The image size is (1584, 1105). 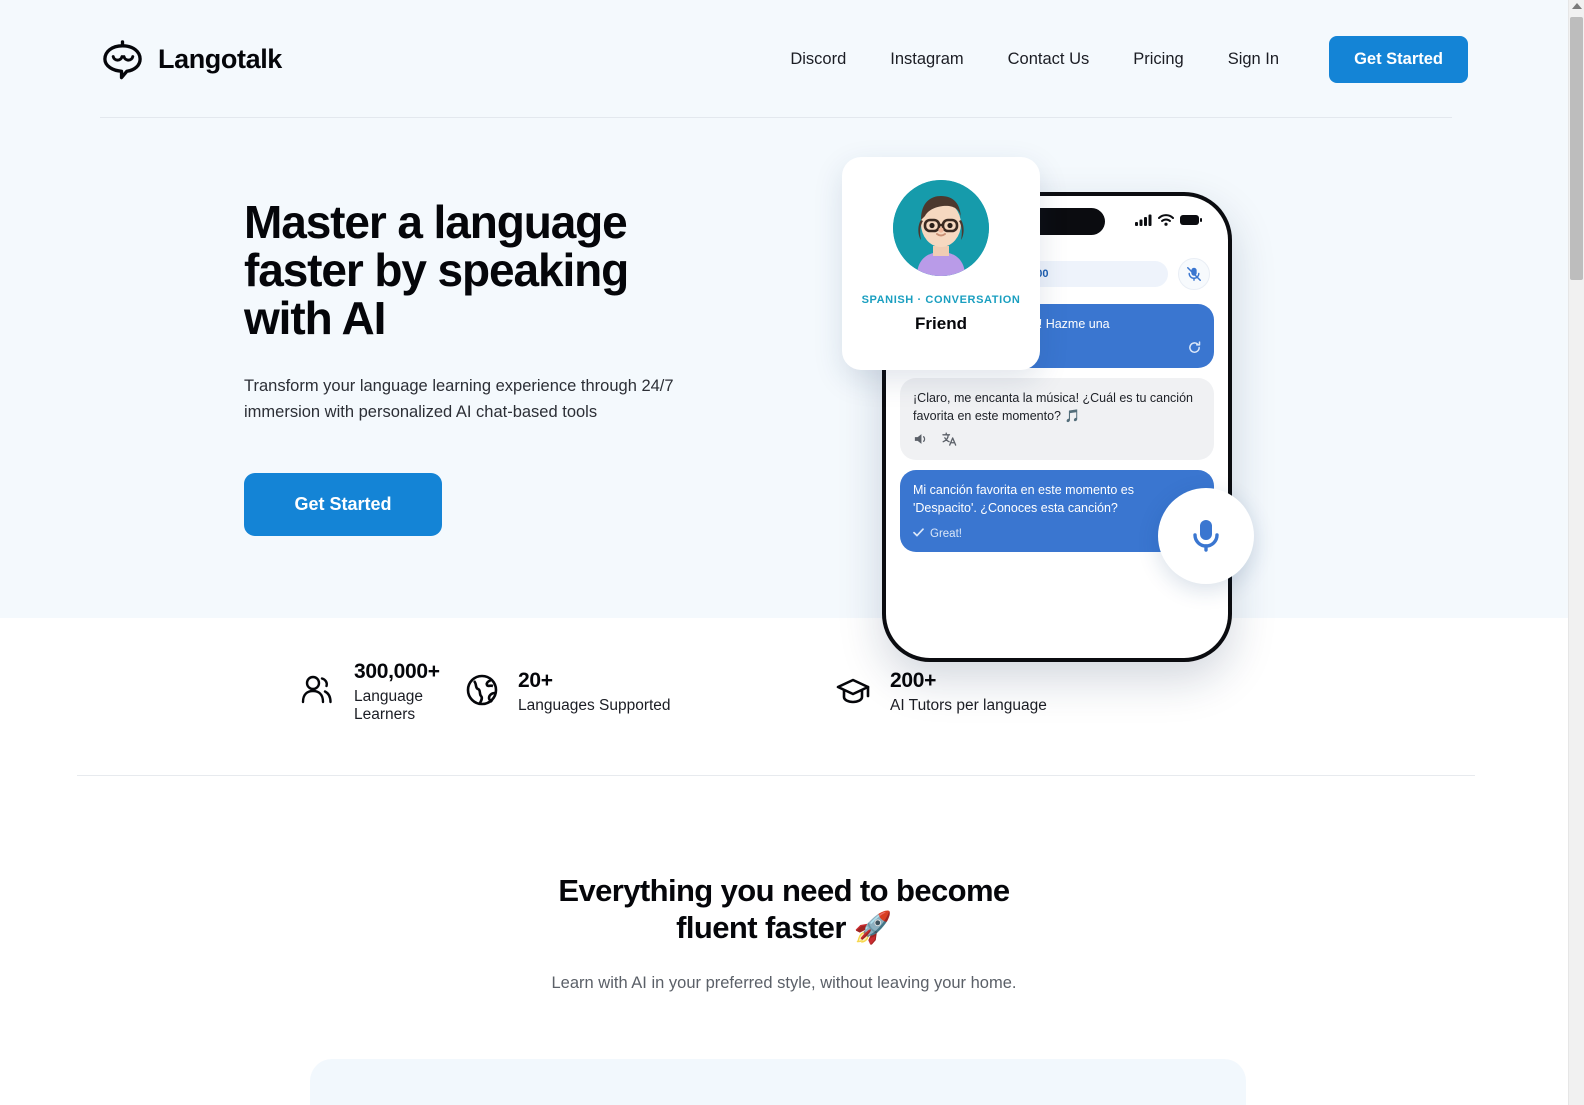 I want to click on stat-value: 200+, so click(x=913, y=680).